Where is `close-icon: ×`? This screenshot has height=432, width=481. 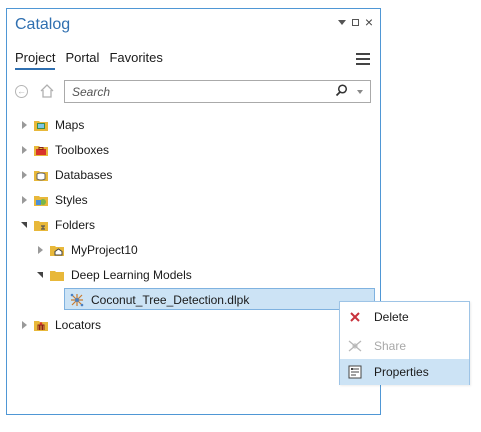 close-icon: × is located at coordinates (369, 22).